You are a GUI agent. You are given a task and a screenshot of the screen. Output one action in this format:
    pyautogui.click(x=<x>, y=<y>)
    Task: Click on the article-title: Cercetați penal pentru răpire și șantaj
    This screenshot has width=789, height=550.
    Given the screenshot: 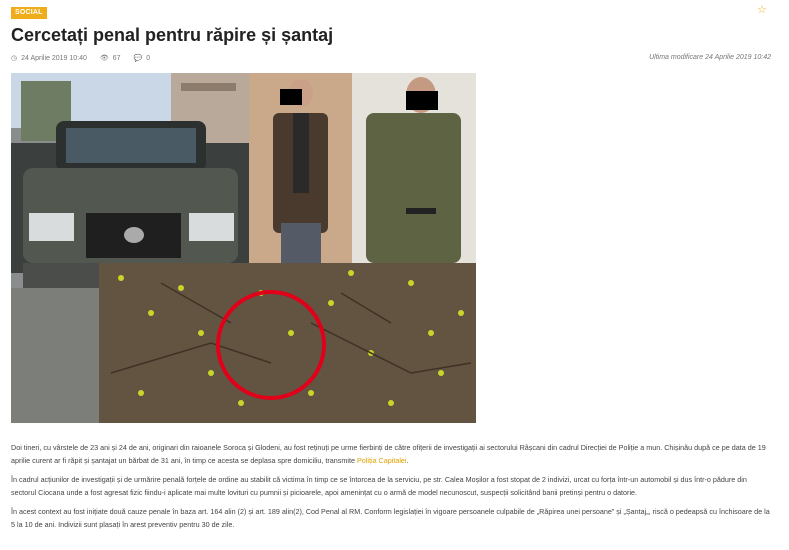 What is the action you would take?
    pyautogui.click(x=172, y=35)
    